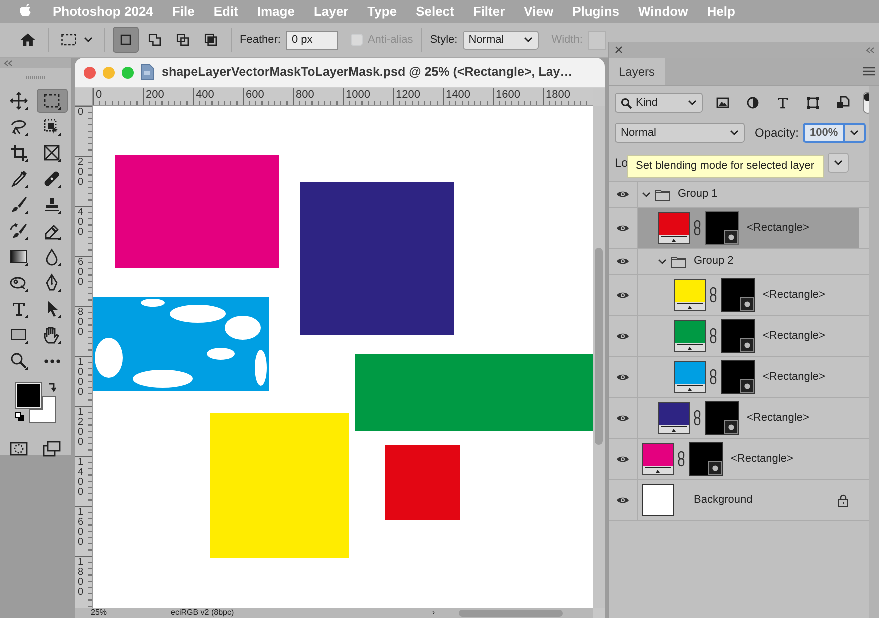 This screenshot has width=879, height=618. What do you see at coordinates (433, 613) in the screenshot?
I see `status-menu-arrow: ›` at bounding box center [433, 613].